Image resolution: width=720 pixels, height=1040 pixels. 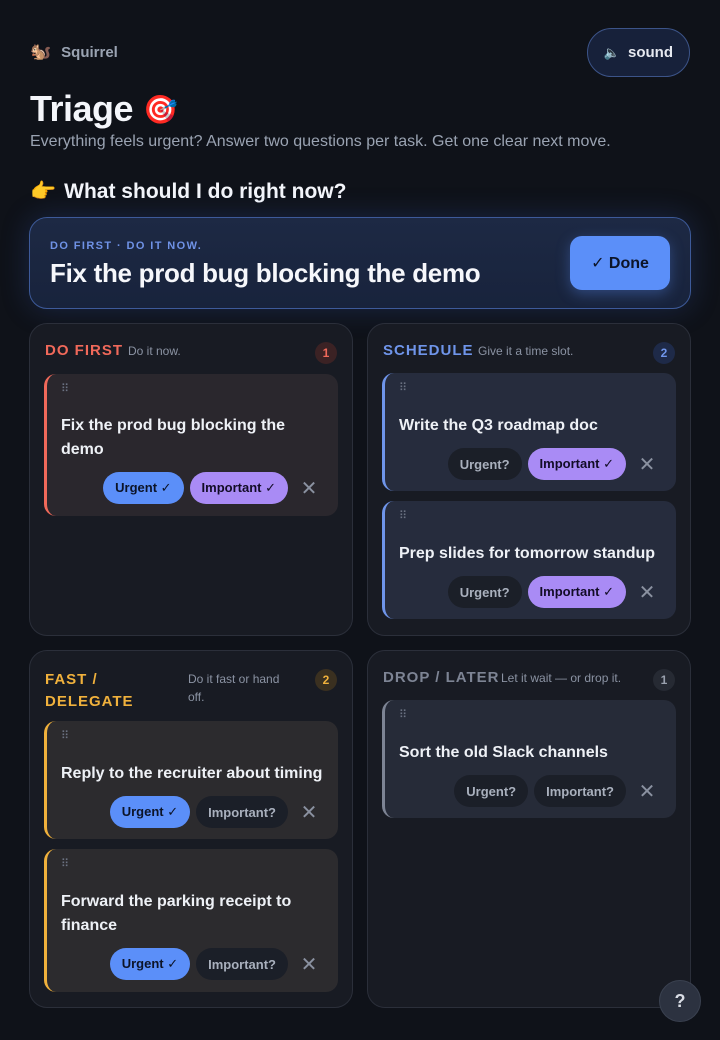 I want to click on task-controls: Urgent? Important? ✕, so click(x=558, y=791).